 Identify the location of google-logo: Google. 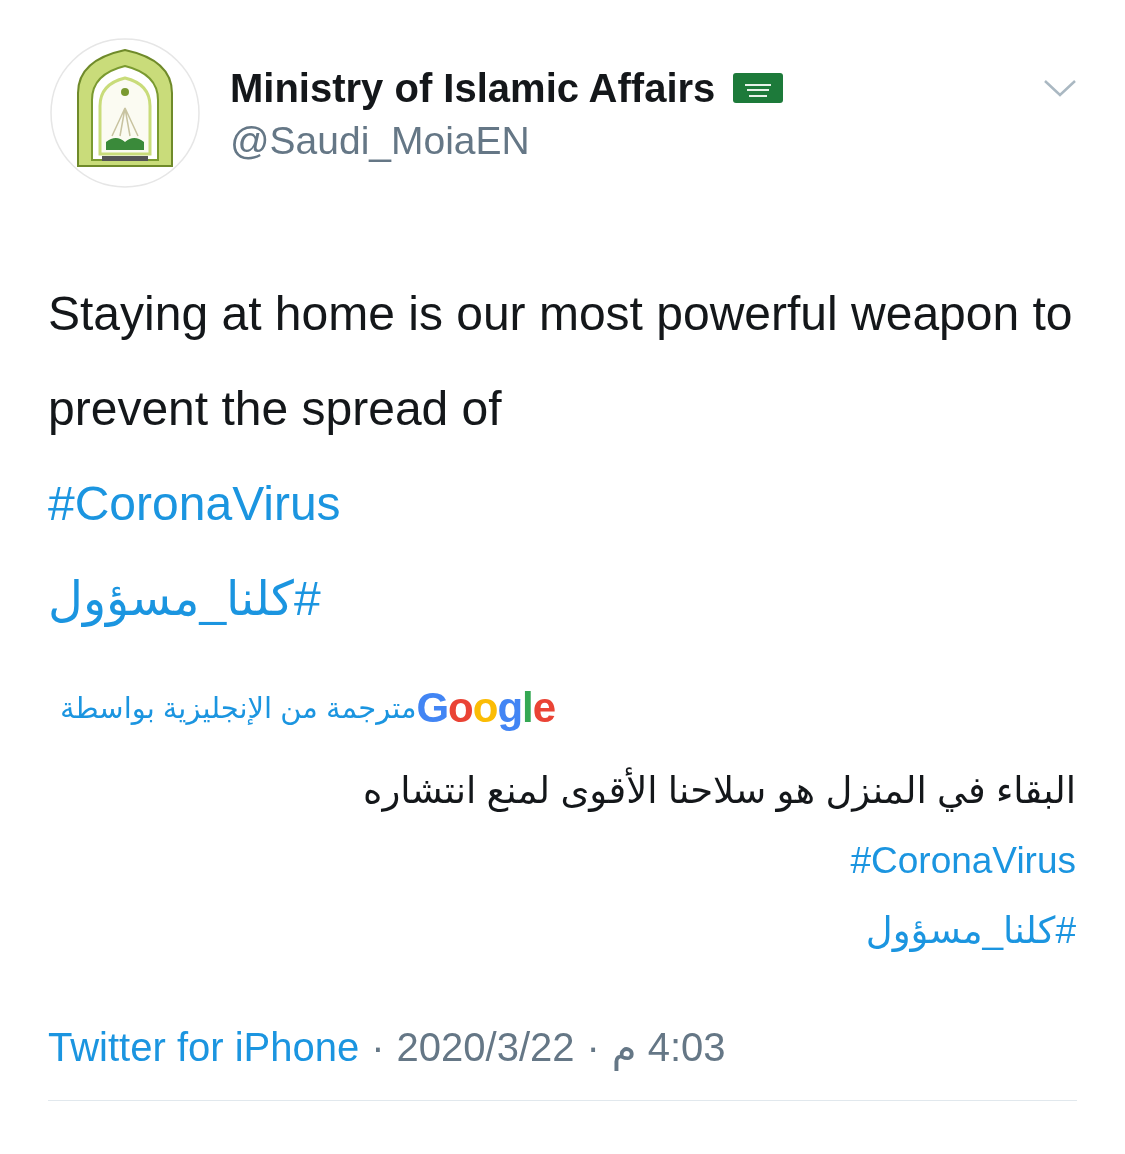
(486, 708).